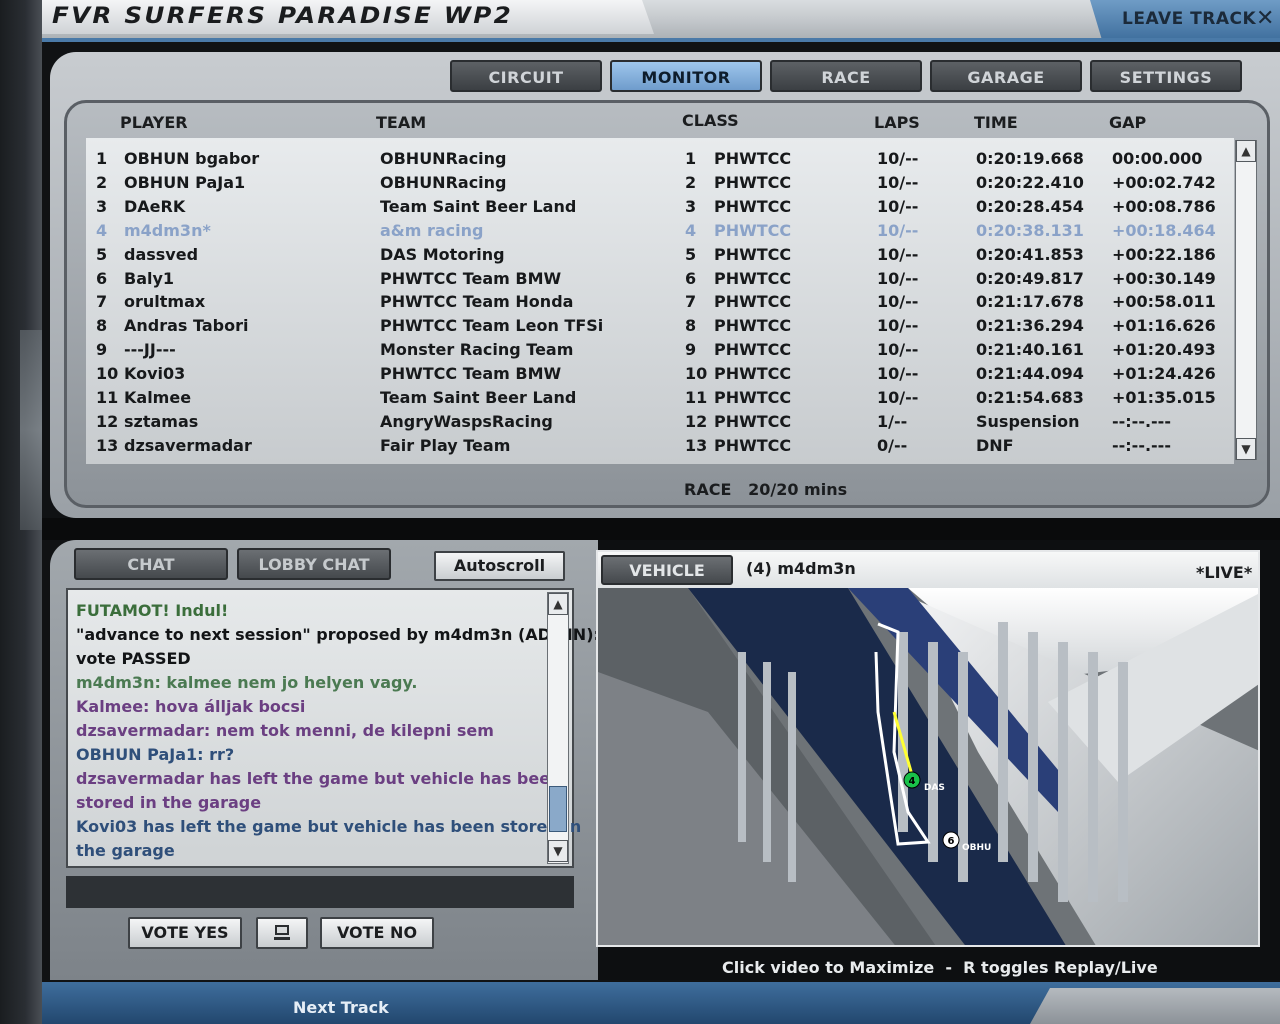  I want to click on svg-text: 4, so click(912, 781).